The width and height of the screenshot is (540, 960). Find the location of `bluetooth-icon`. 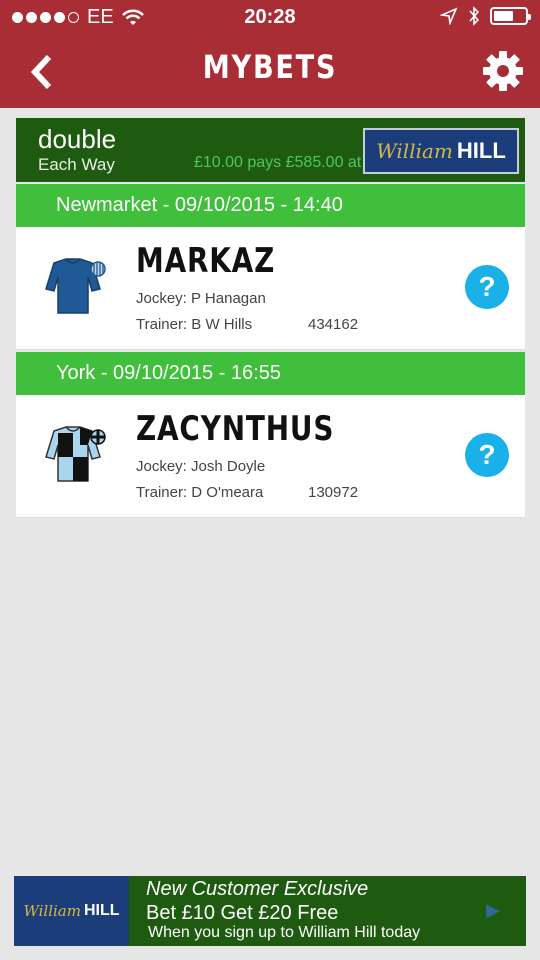

bluetooth-icon is located at coordinates (474, 16).